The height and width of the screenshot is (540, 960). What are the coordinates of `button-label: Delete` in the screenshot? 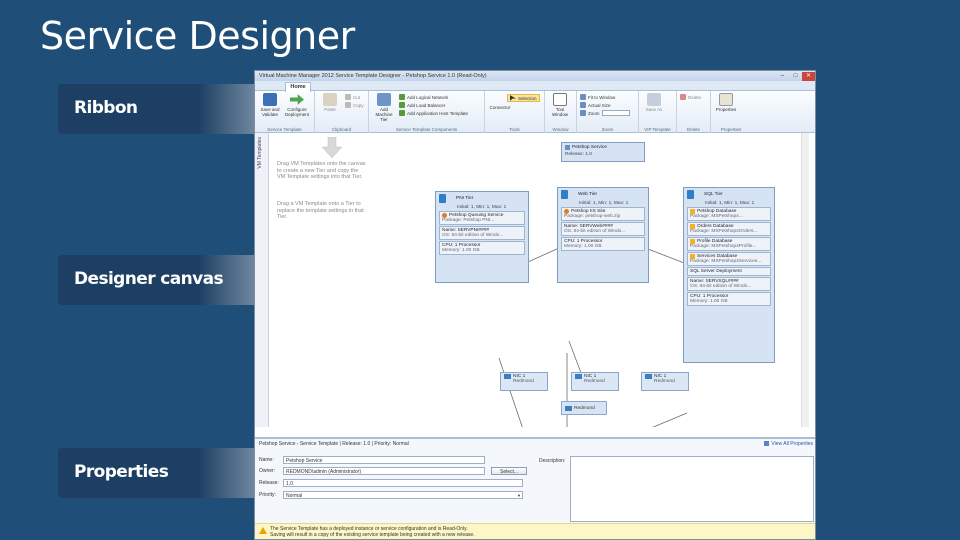 It's located at (695, 97).